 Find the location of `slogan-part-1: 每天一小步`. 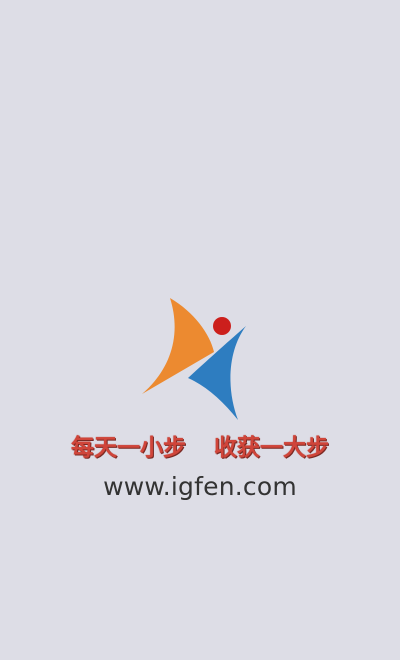

slogan-part-1: 每天一小步 is located at coordinates (128, 448).